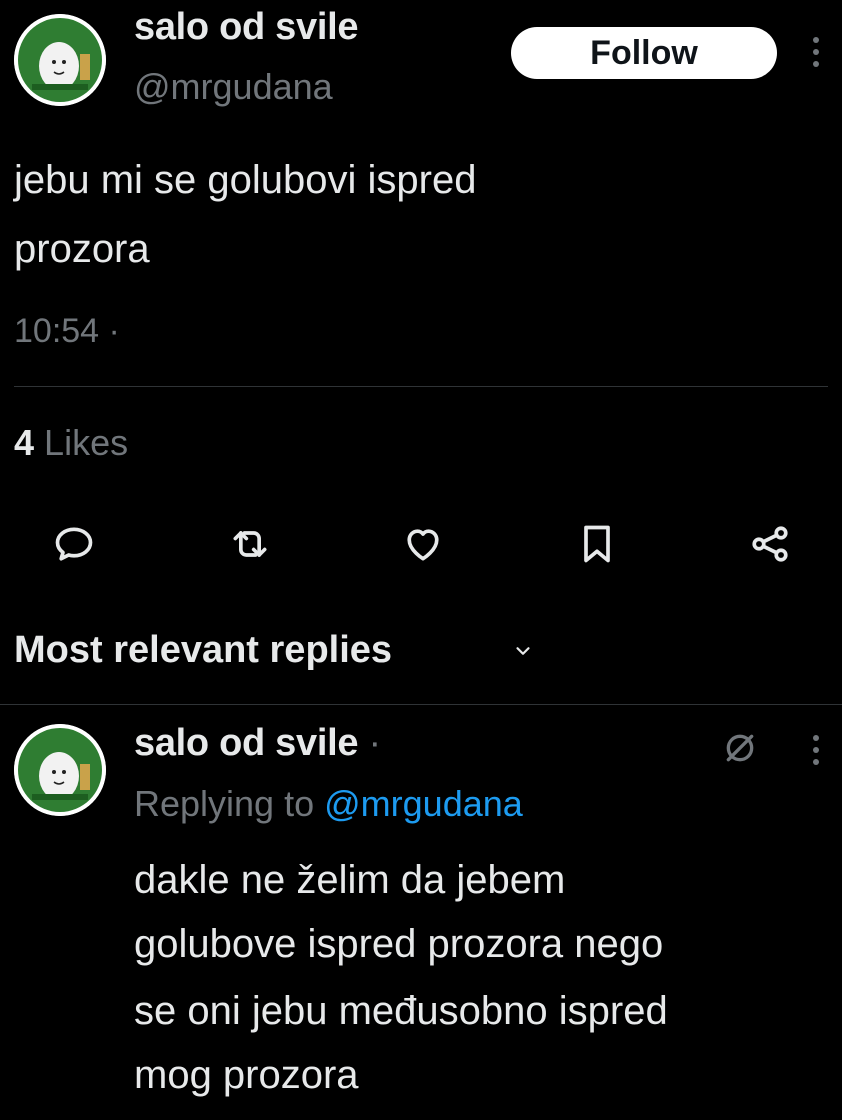 The width and height of the screenshot is (842, 1120). Describe the element at coordinates (224, 803) in the screenshot. I see `replying-to-label: Replying to` at that location.